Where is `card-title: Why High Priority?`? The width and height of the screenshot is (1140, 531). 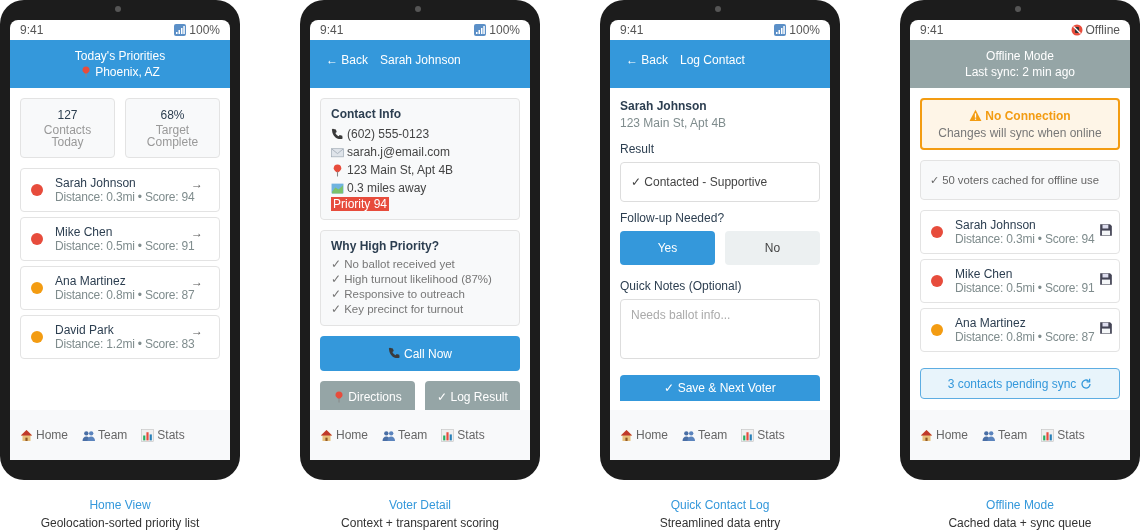
card-title: Why High Priority? is located at coordinates (385, 246).